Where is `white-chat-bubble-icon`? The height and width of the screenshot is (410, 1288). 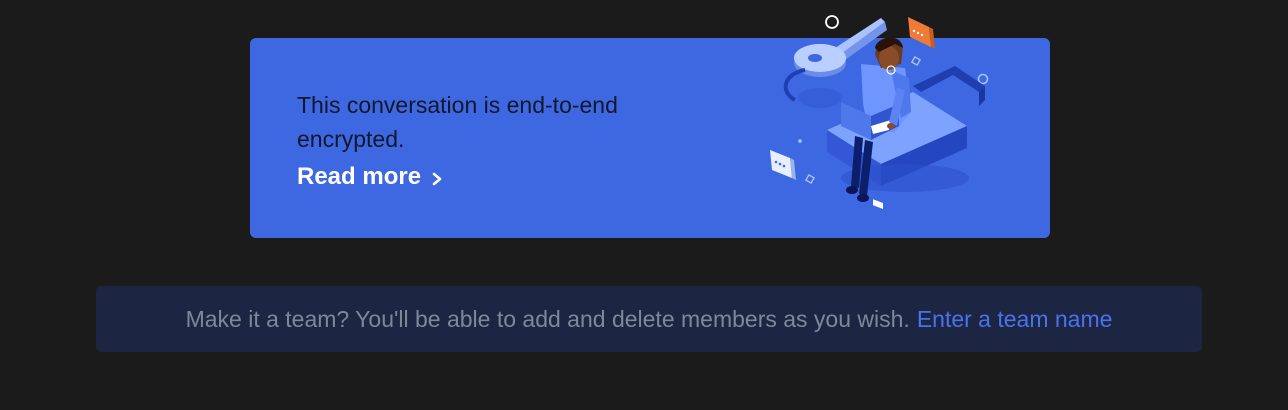 white-chat-bubble-icon is located at coordinates (783, 165).